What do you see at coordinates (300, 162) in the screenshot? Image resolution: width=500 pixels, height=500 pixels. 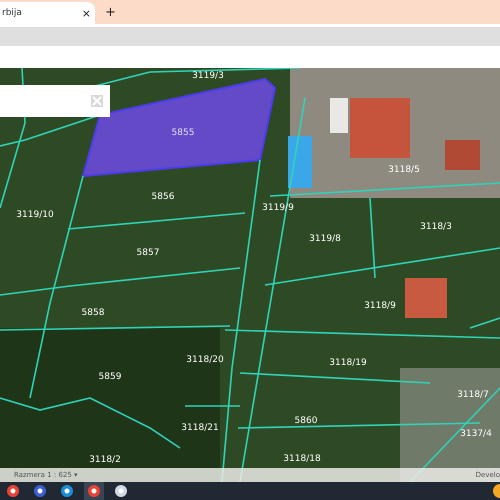 I see `pool-drawing` at bounding box center [300, 162].